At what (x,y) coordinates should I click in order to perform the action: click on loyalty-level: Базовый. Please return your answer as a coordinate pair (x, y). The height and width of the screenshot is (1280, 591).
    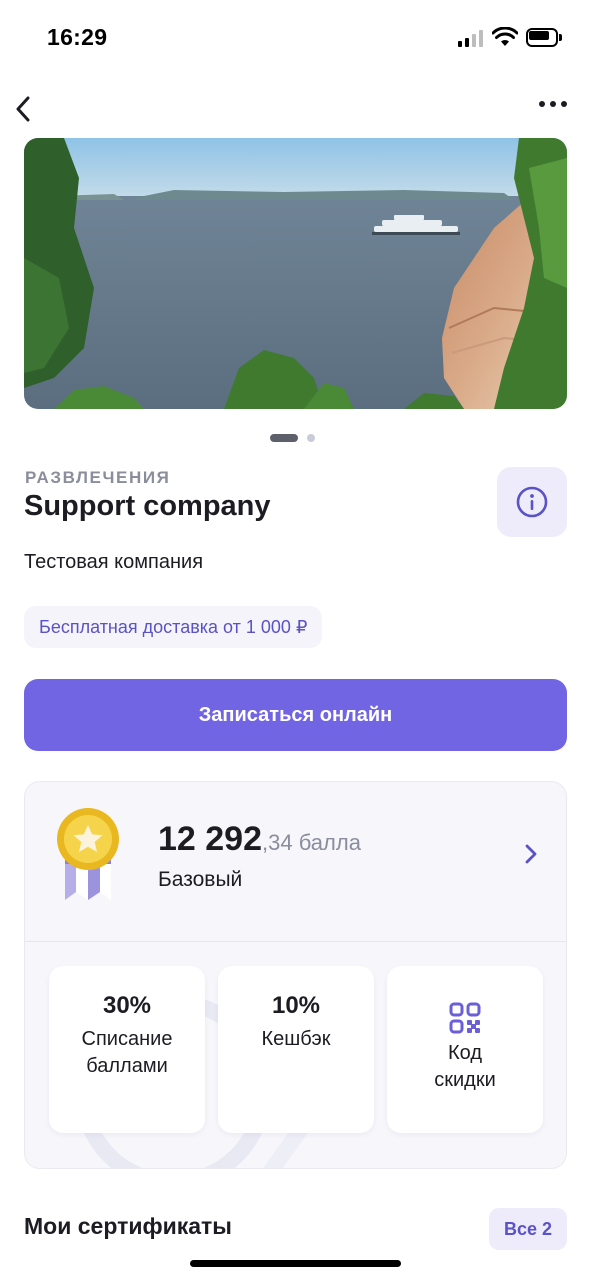
    Looking at the image, I should click on (200, 879).